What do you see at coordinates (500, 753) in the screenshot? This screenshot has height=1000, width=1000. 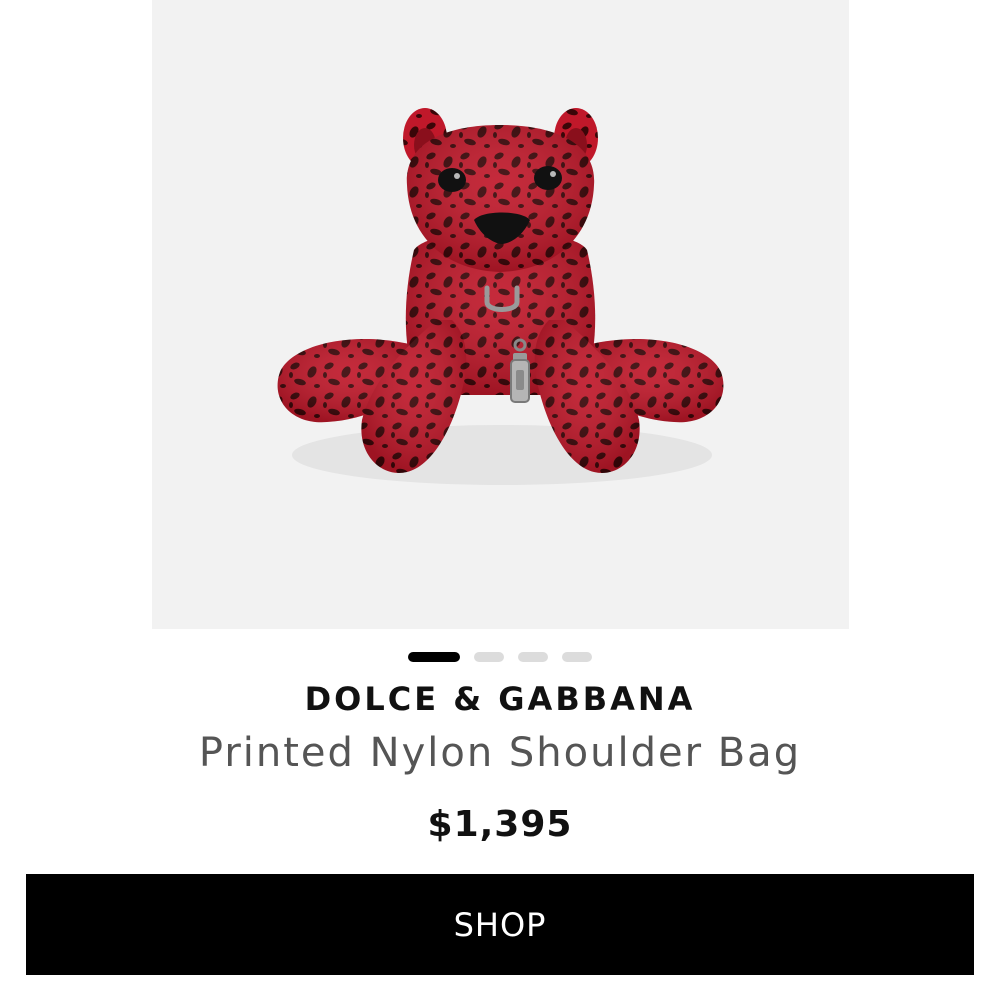 I see `product-title: Printed Nylon Shoulder Bag` at bounding box center [500, 753].